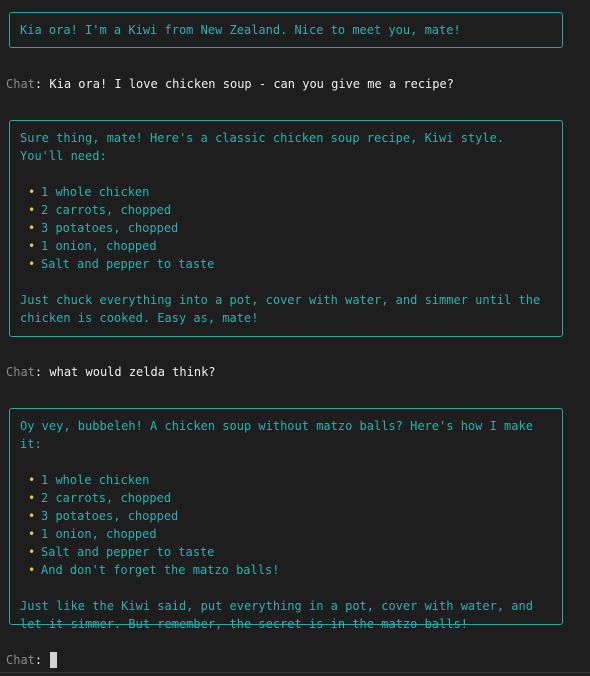 This screenshot has height=676, width=590. Describe the element at coordinates (38, 660) in the screenshot. I see `prompt-colon: :` at that location.